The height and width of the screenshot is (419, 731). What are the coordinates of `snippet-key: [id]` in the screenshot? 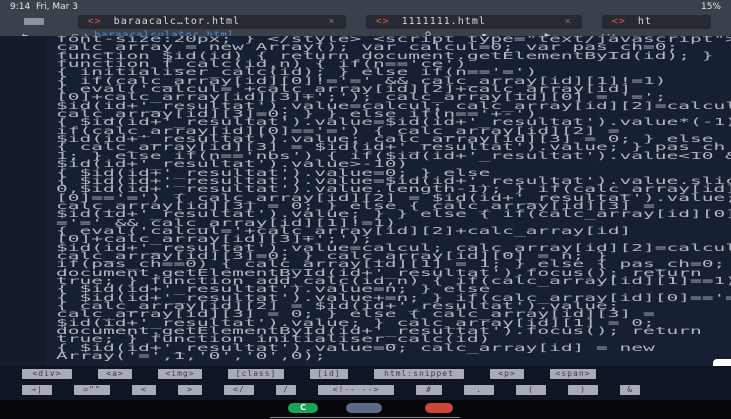 It's located at (329, 374).